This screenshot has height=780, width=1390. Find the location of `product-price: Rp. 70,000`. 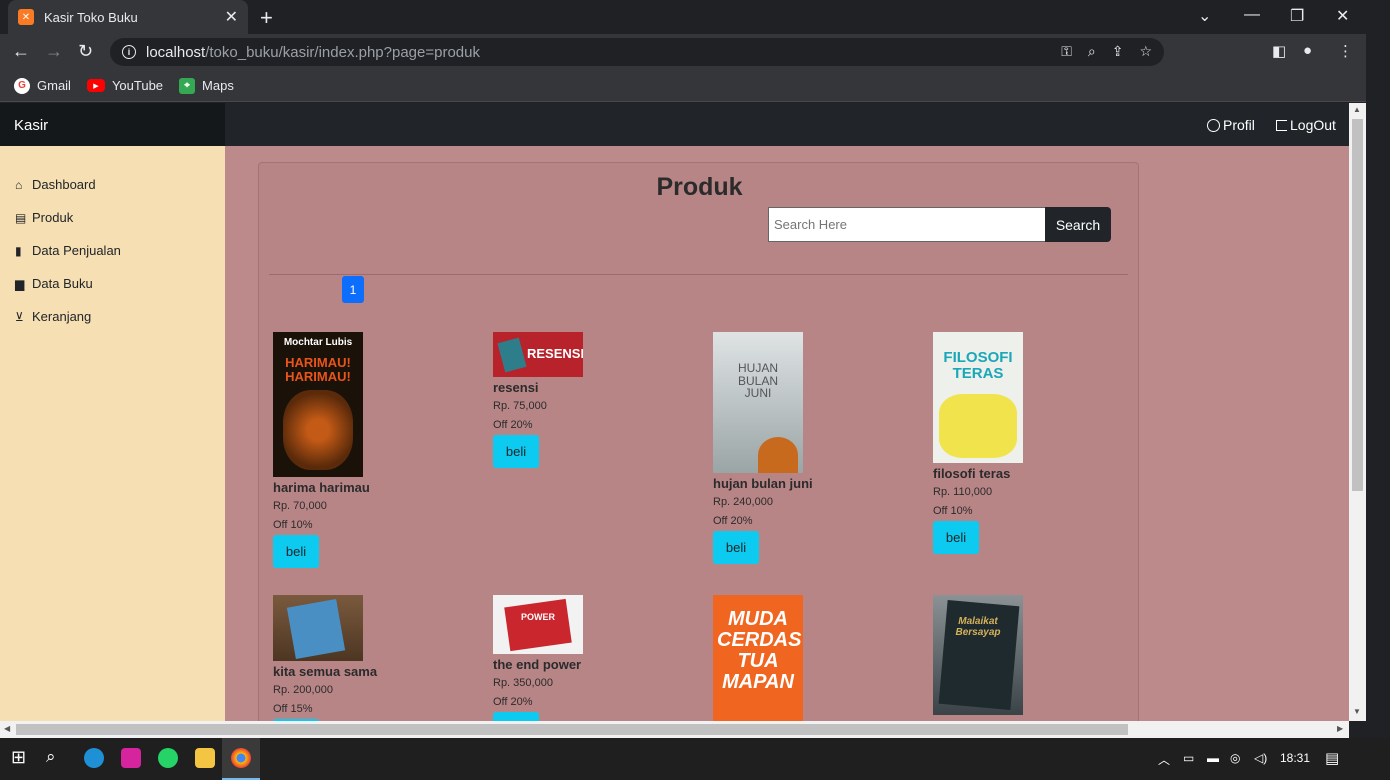

product-price: Rp. 70,000 is located at coordinates (300, 506).